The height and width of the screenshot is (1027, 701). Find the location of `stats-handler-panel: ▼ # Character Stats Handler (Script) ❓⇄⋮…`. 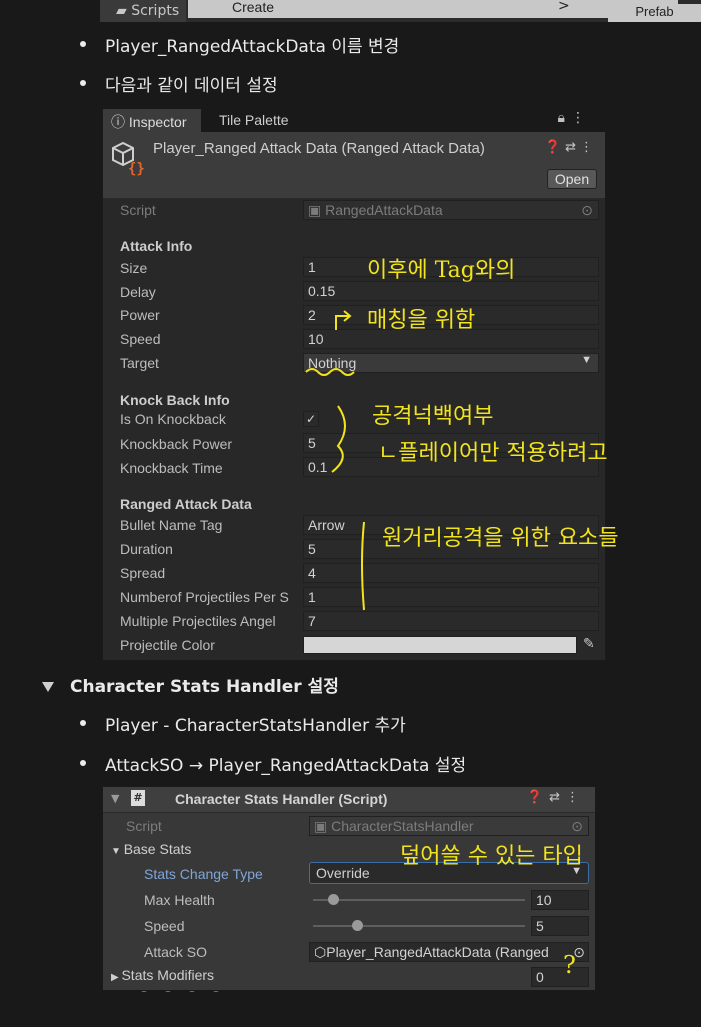

stats-handler-panel: ▼ # Character Stats Handler (Script) ❓⇄⋮… is located at coordinates (349, 888).